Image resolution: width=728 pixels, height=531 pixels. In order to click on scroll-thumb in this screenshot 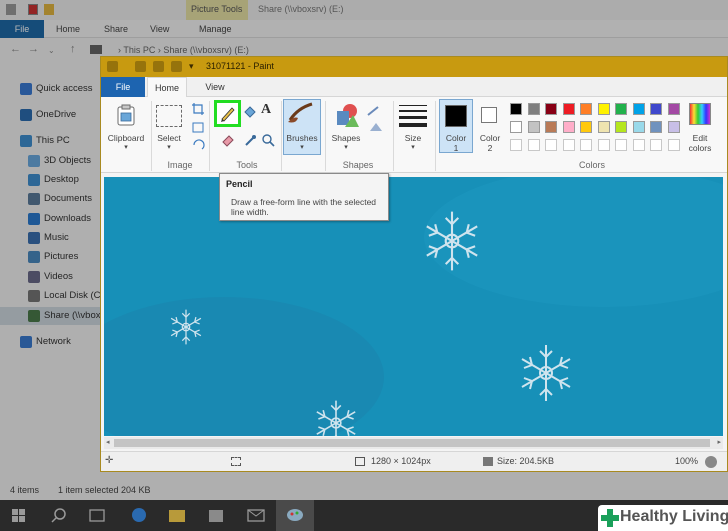, I will do `click(412, 443)`.